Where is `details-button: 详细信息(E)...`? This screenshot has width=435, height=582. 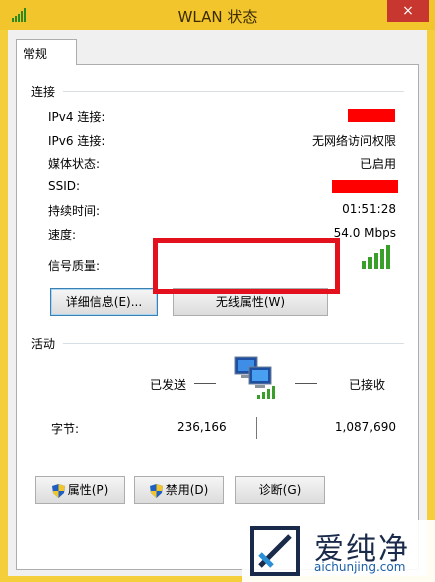 details-button: 详细信息(E)... is located at coordinates (104, 302).